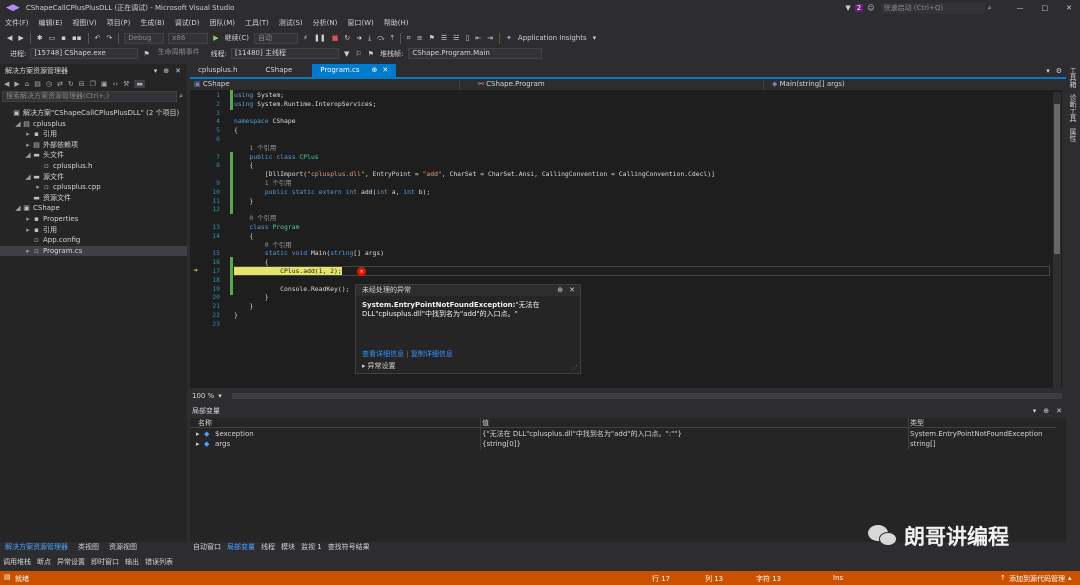 The image size is (1080, 585). Describe the element at coordinates (49, 84) in the screenshot. I see `pending-changes-icon: ◷` at that location.